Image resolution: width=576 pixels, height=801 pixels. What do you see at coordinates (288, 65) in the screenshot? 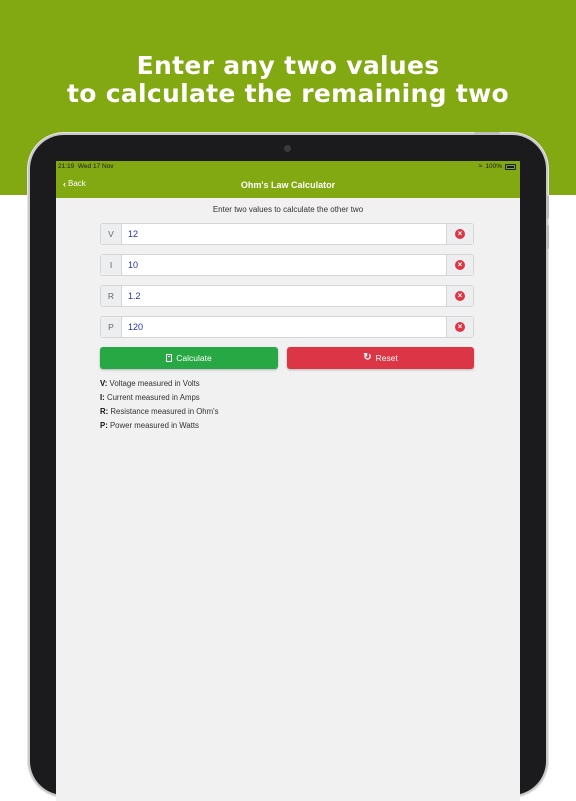
I see `promo-headline-line1: Enter any two values` at bounding box center [288, 65].